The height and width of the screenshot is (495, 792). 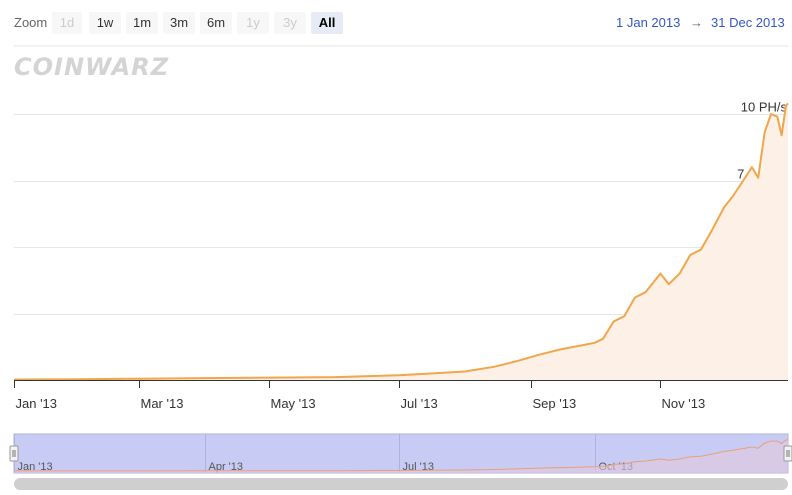 I want to click on navigator-right-handle, so click(x=787, y=453).